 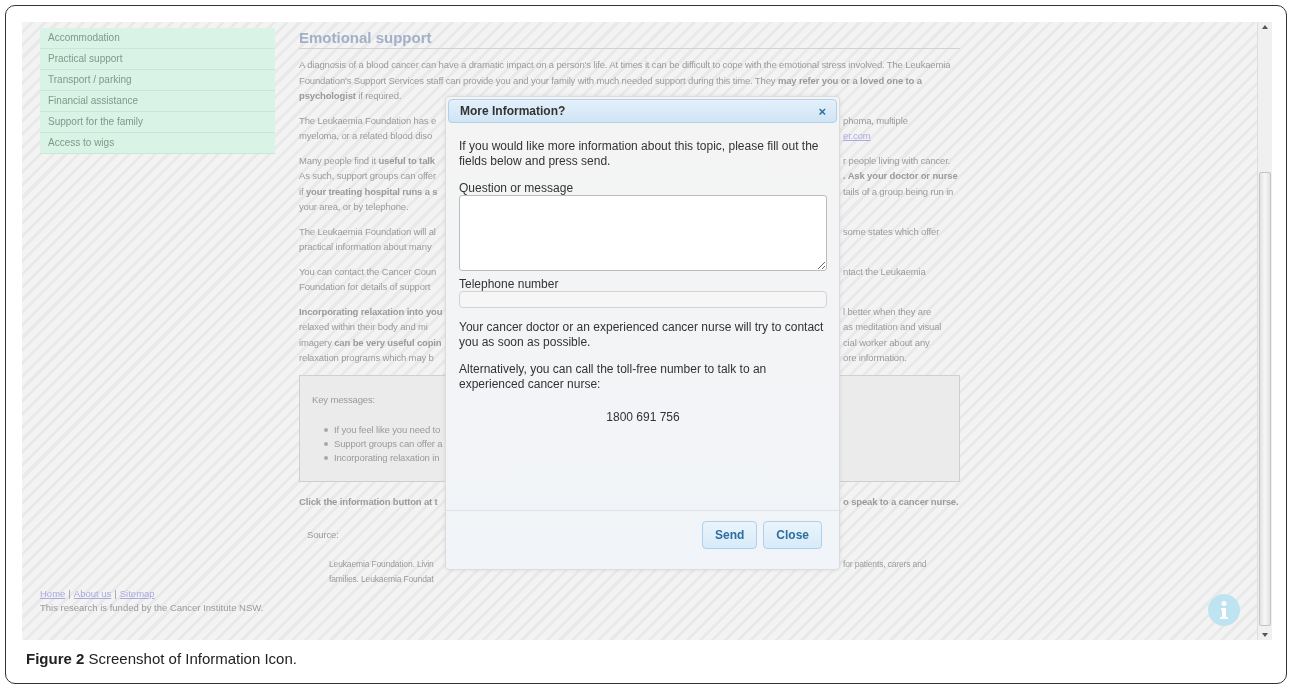 What do you see at coordinates (157, 122) in the screenshot?
I see `sidebar-item: Support for the family` at bounding box center [157, 122].